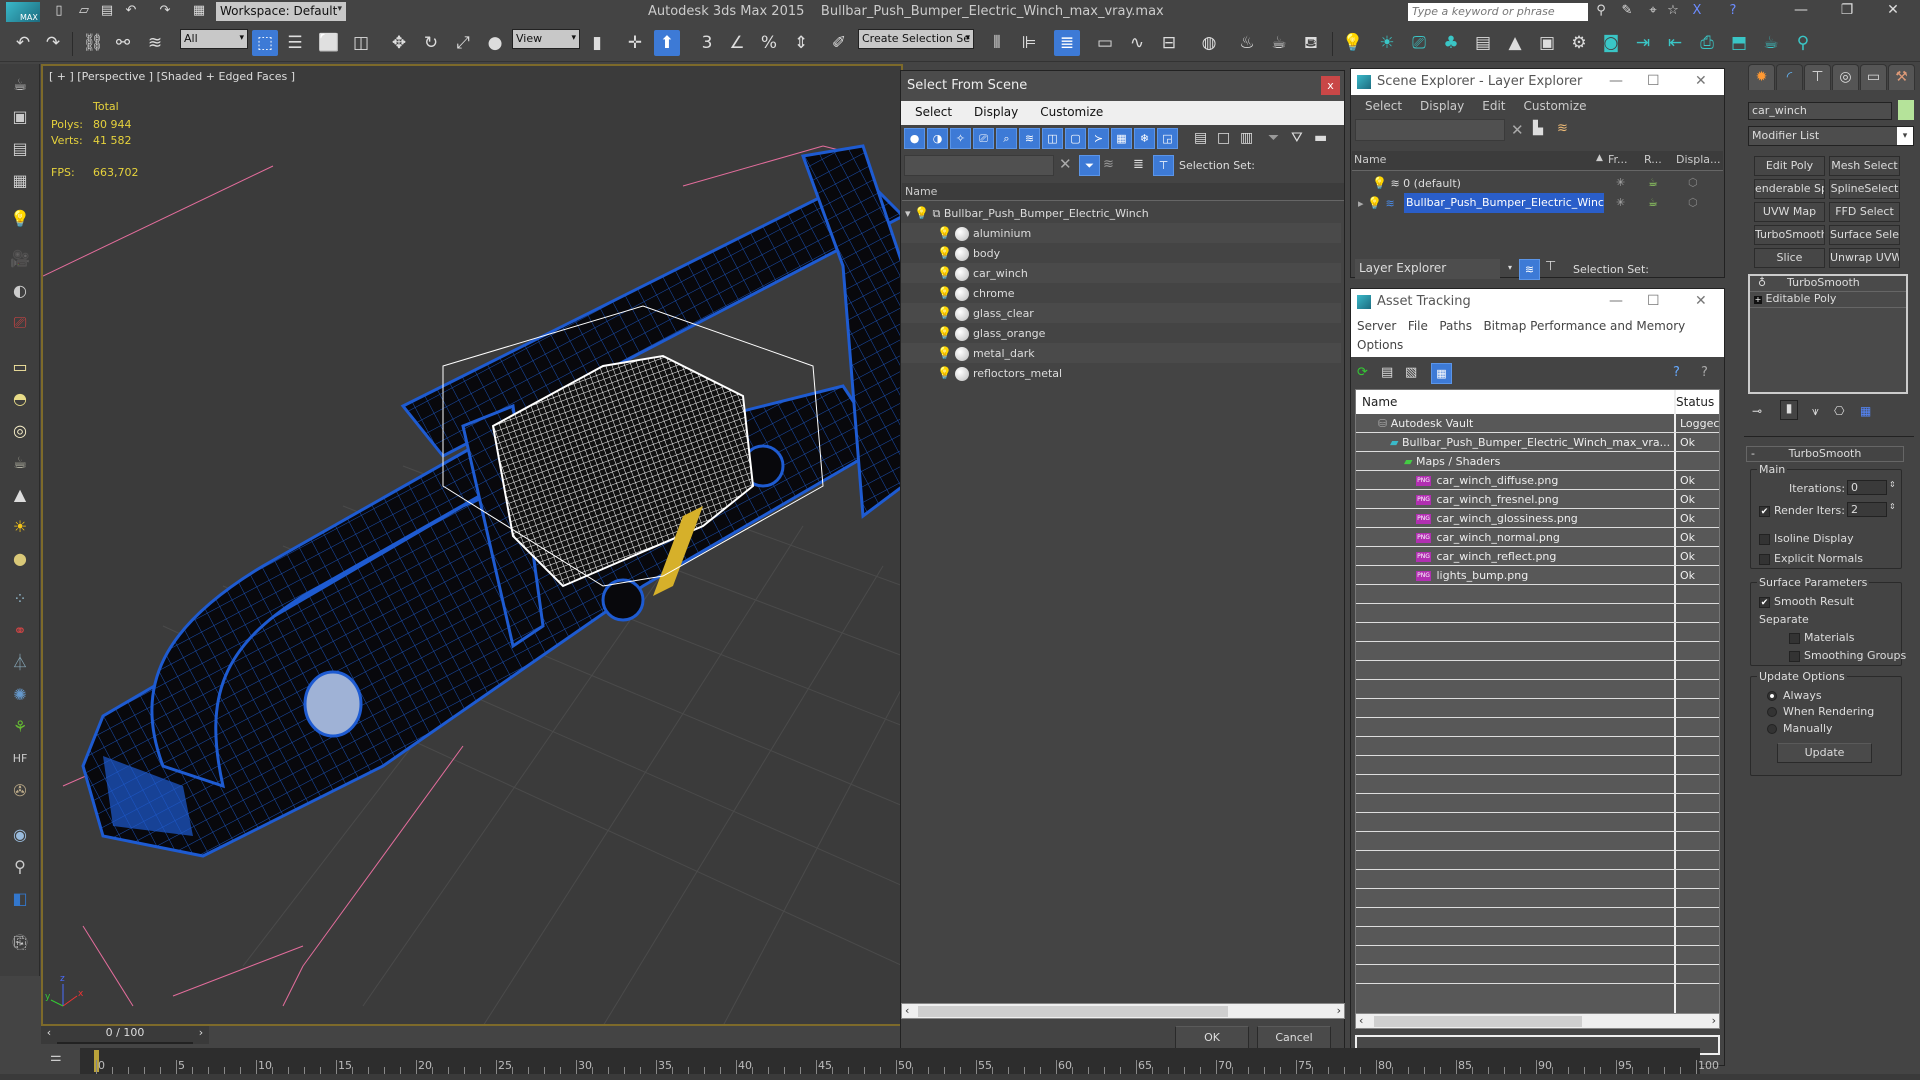 The width and height of the screenshot is (1920, 1080). I want to click on asset-row: PNG car_winch_diffuse.png Ok, so click(1537, 480).